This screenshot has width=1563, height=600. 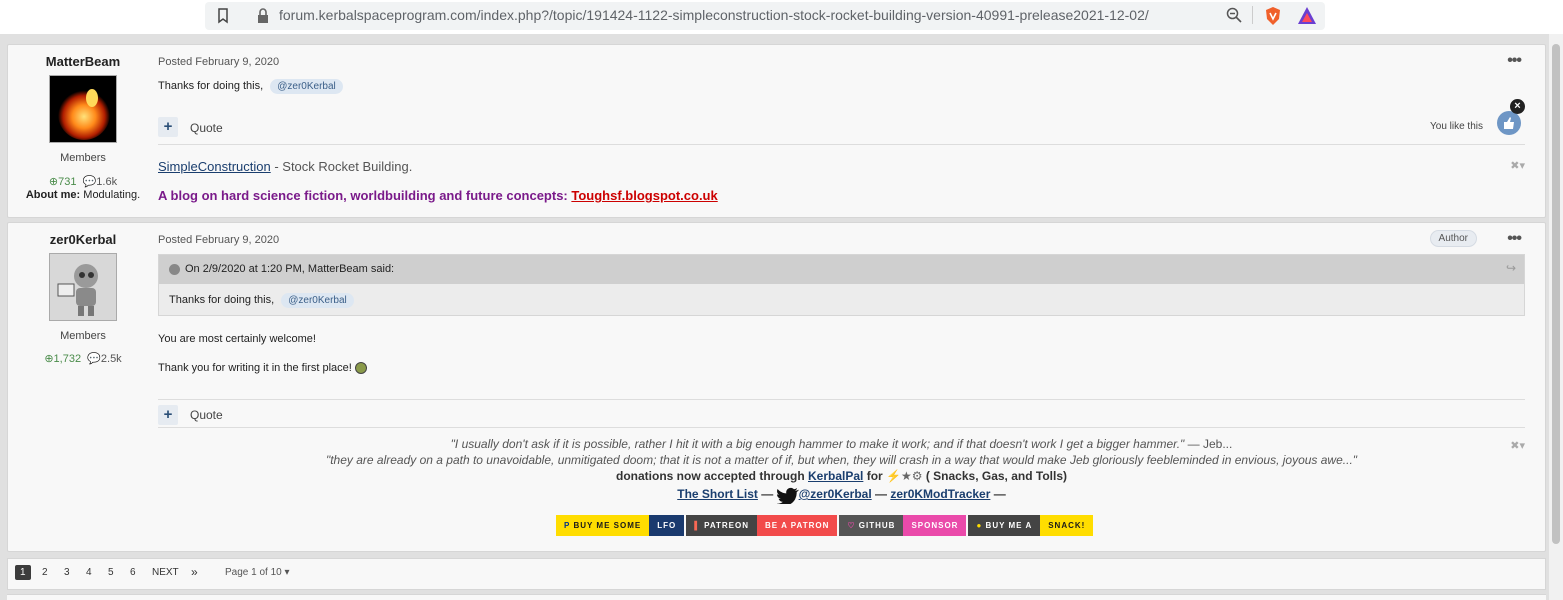 I want to click on author-badge: Author, so click(x=1453, y=238).